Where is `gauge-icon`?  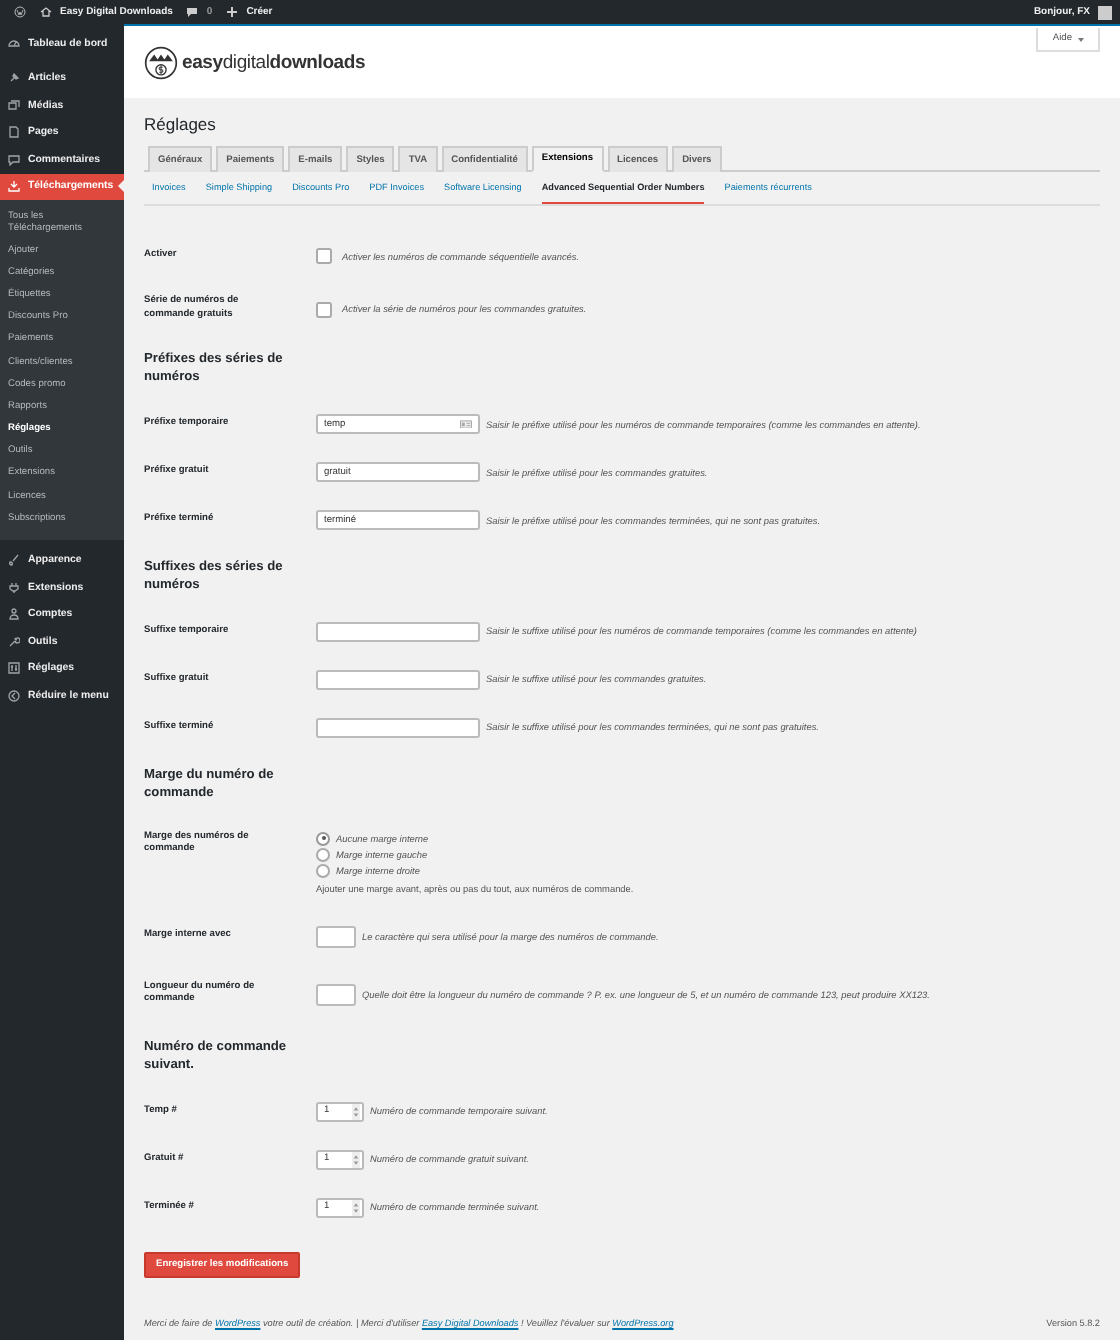 gauge-icon is located at coordinates (14, 43).